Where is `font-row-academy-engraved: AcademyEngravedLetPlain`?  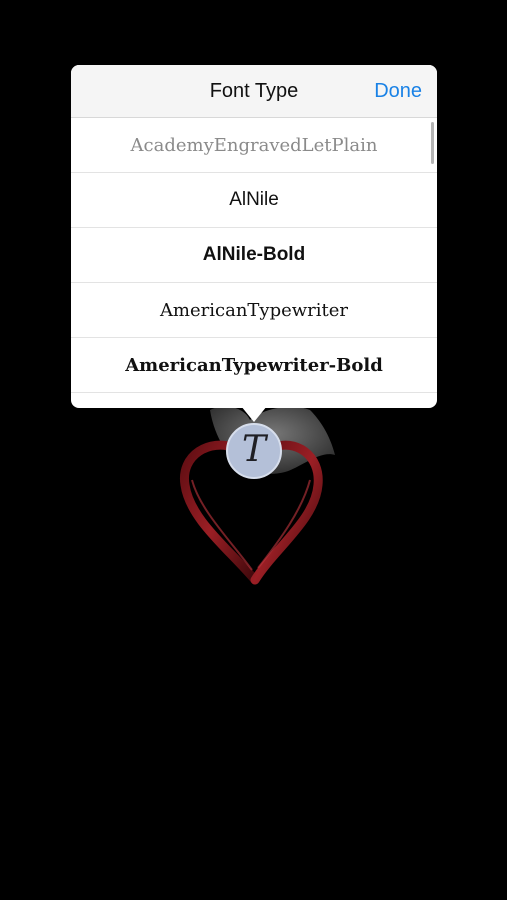
font-row-academy-engraved: AcademyEngravedLetPlain is located at coordinates (254, 145).